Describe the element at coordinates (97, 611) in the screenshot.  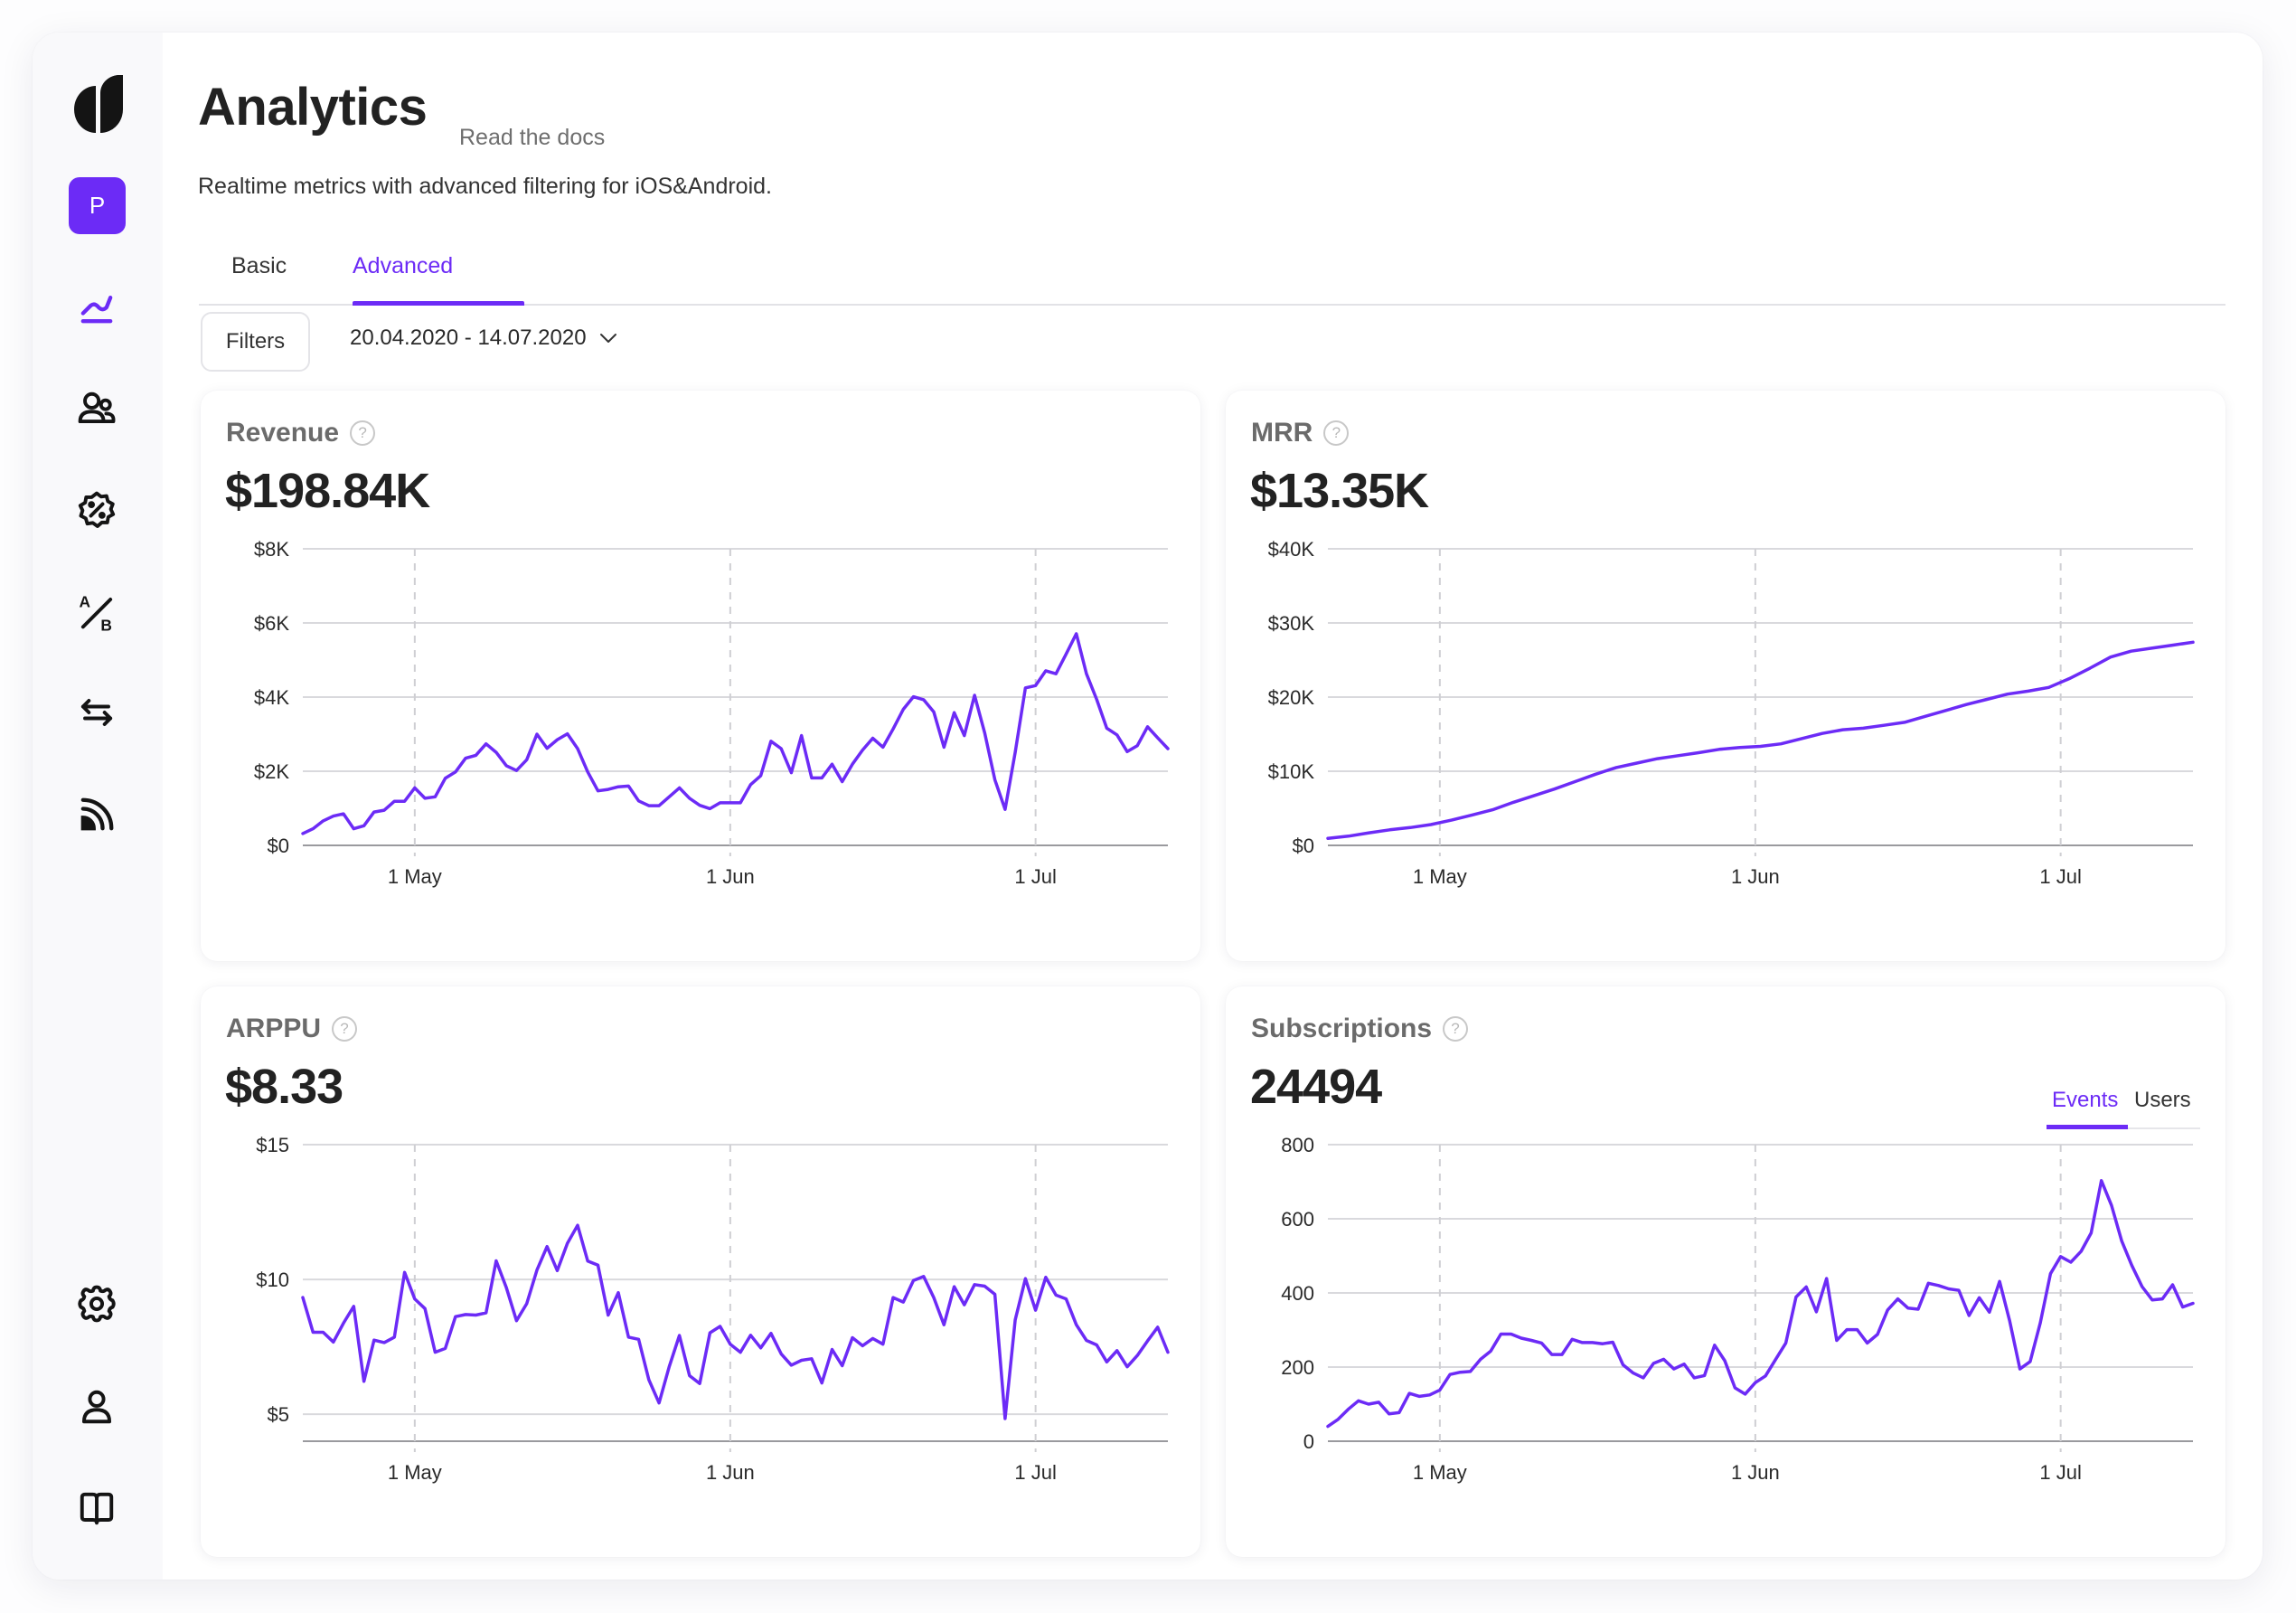
I see `sidebar-item-ab-tests: A B` at that location.